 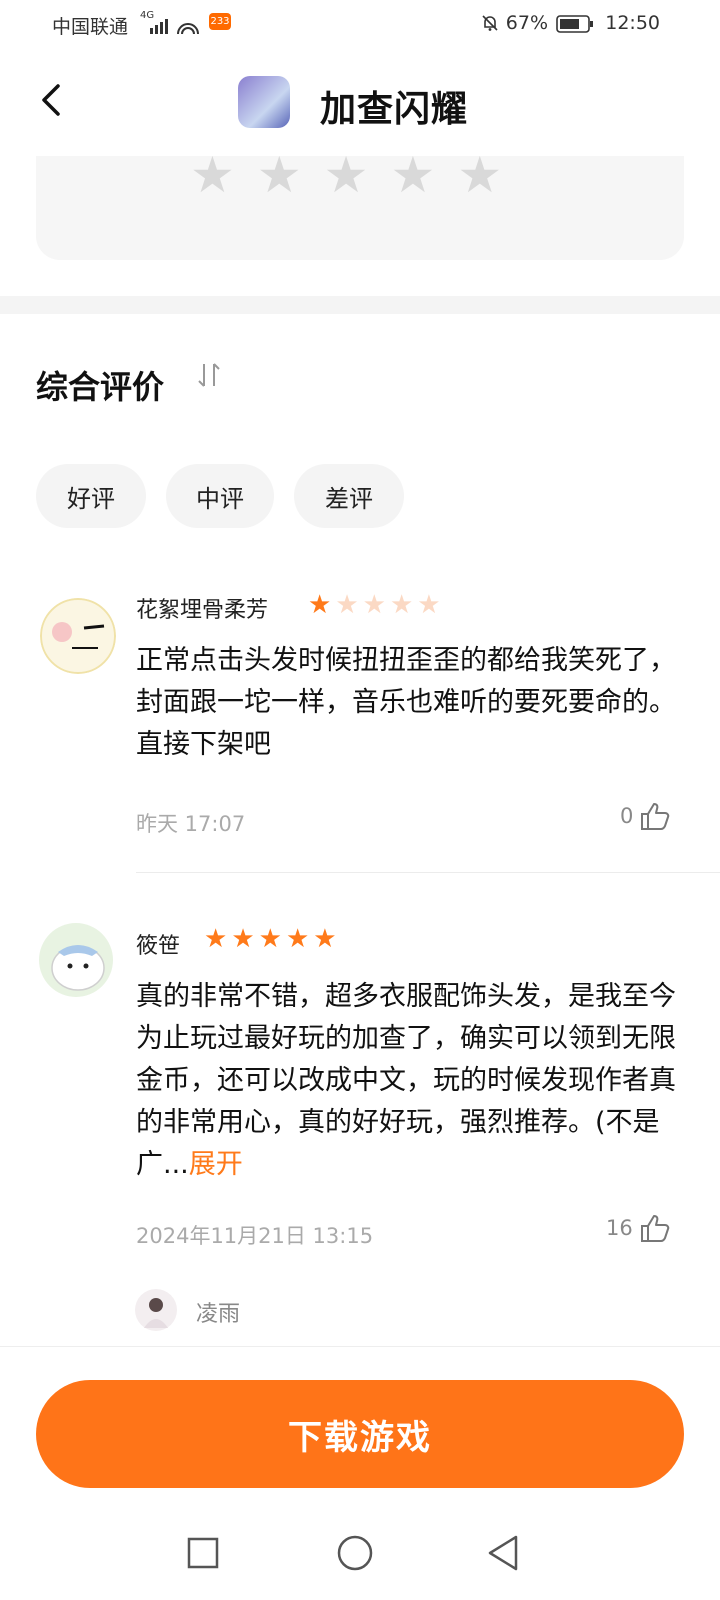 What do you see at coordinates (490, 23) in the screenshot?
I see `mute-bell-icon` at bounding box center [490, 23].